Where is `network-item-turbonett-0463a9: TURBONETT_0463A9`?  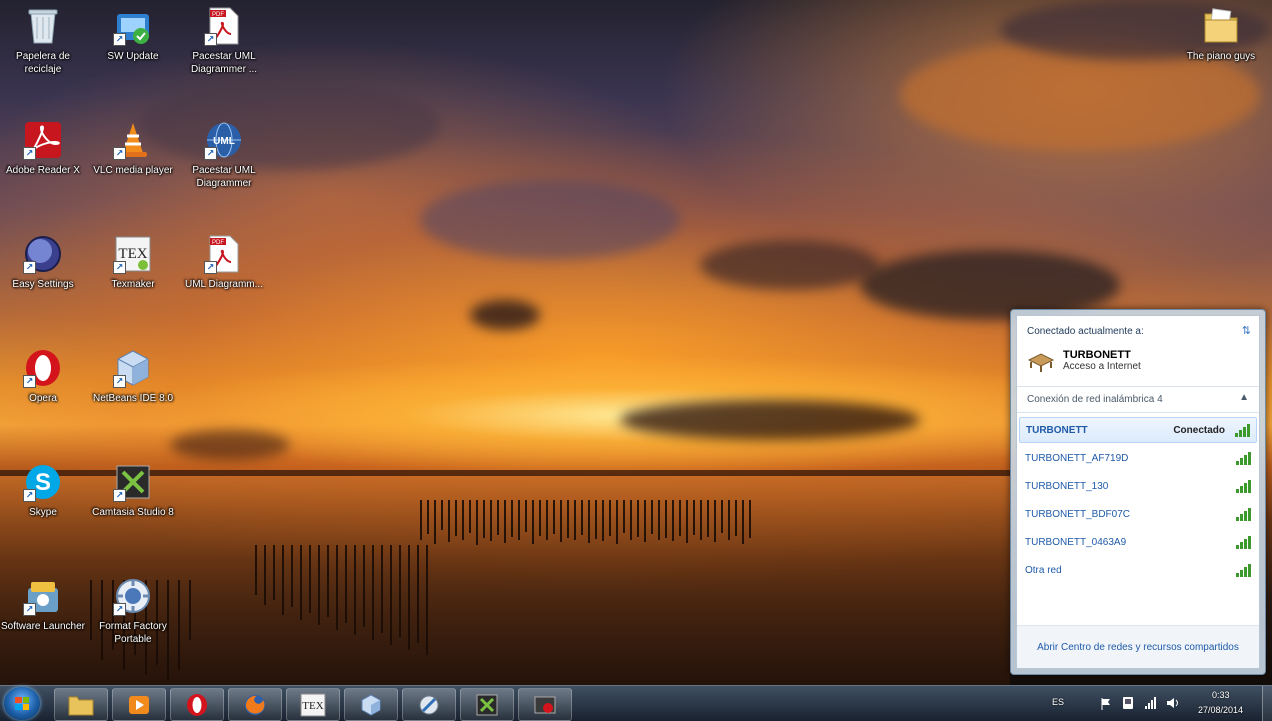
network-item-turbonett-0463a9: TURBONETT_0463A9 is located at coordinates (1138, 542).